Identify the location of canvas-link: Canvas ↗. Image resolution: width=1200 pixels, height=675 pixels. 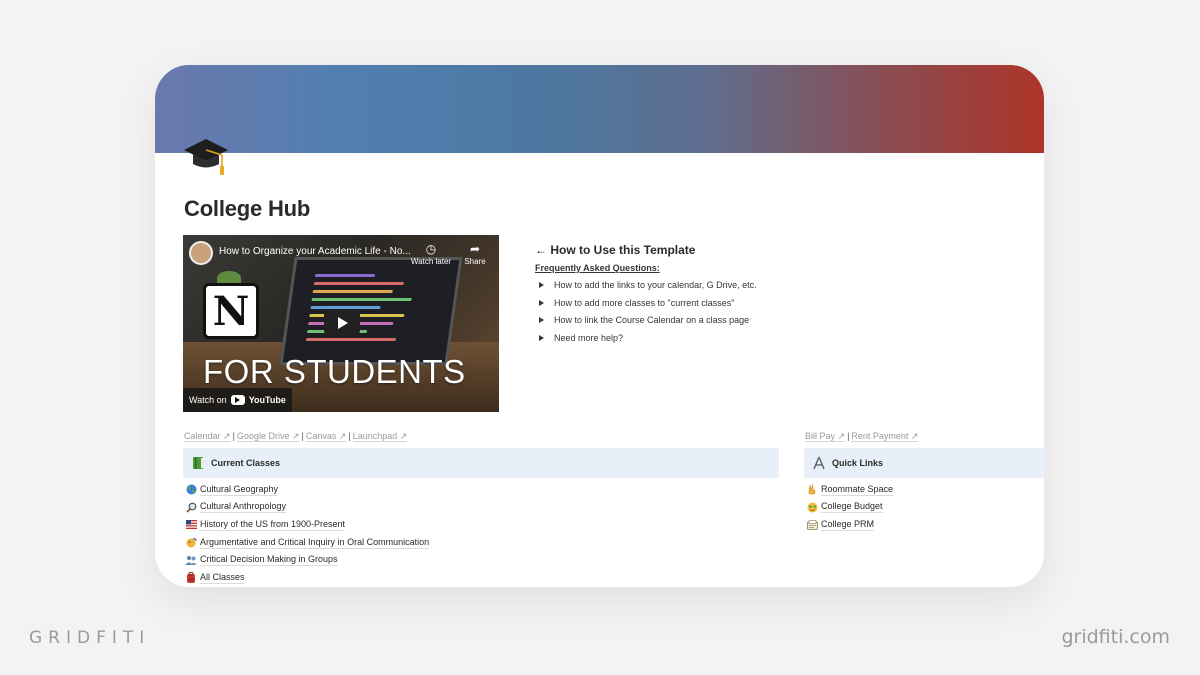
(326, 436).